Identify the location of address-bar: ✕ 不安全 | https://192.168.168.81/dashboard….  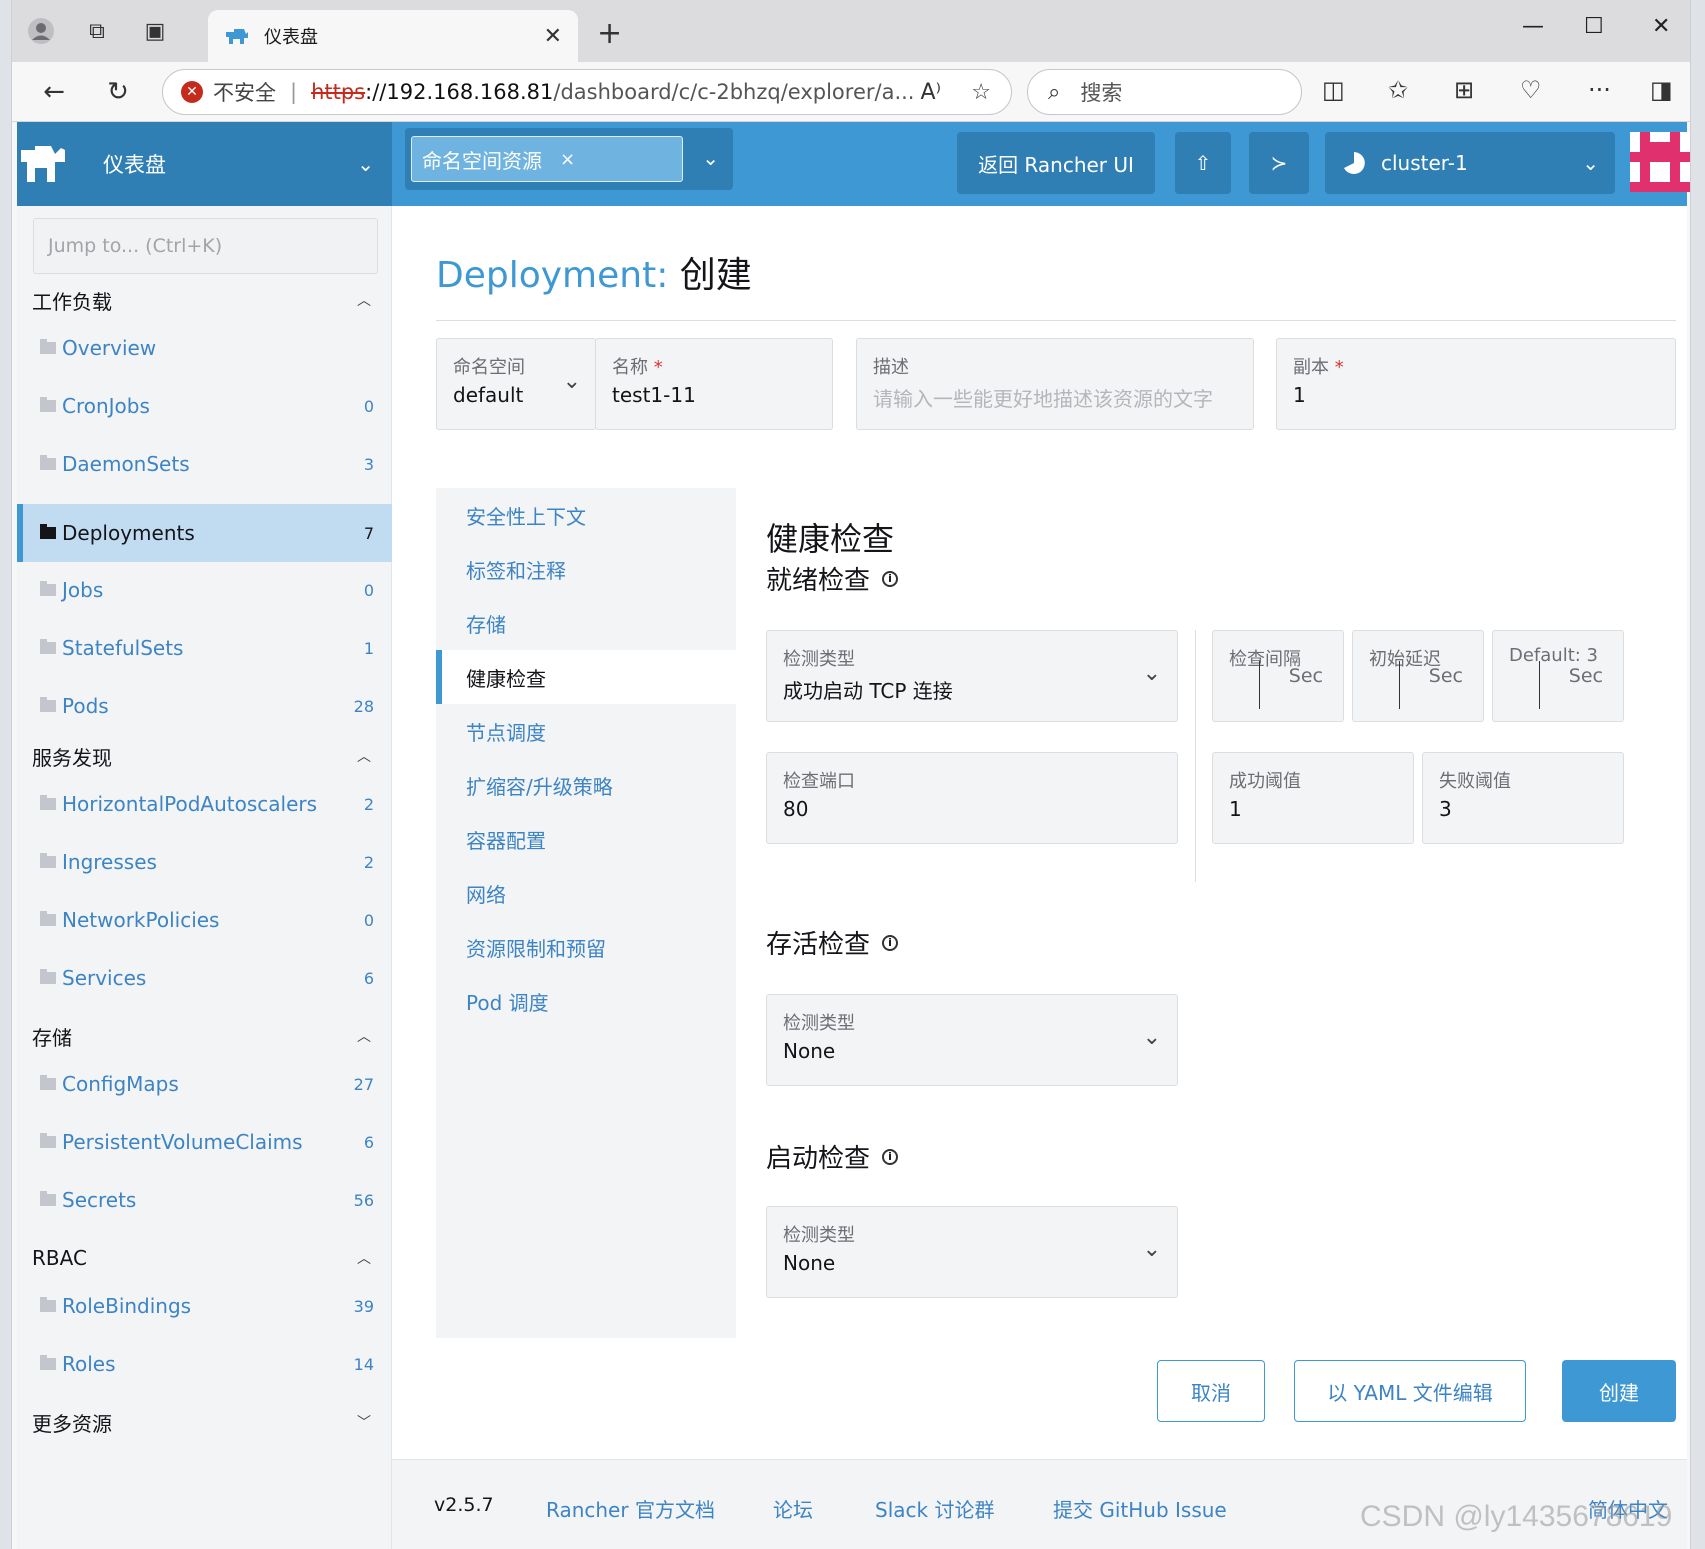
(587, 92).